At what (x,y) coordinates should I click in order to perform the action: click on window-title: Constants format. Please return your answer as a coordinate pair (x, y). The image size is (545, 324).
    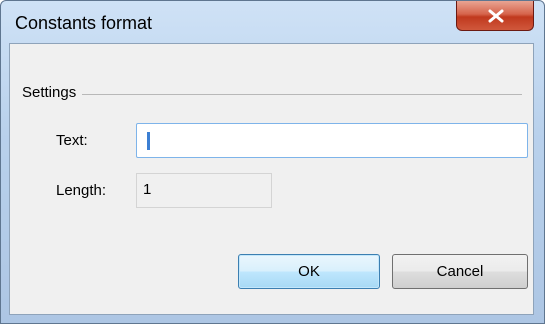
    Looking at the image, I should click on (84, 23).